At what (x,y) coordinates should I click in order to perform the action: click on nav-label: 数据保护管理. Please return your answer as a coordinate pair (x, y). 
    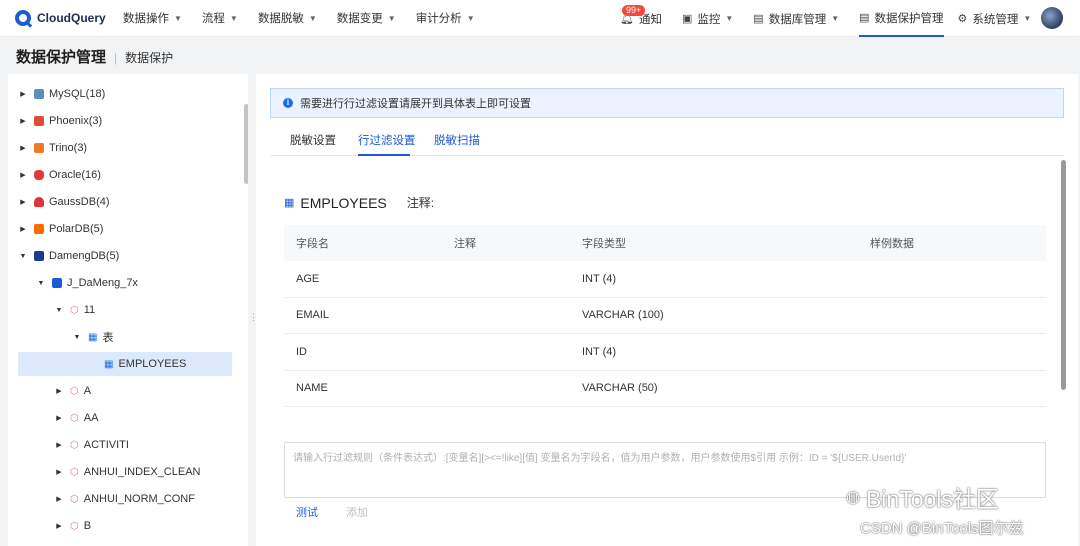
    Looking at the image, I should click on (909, 18).